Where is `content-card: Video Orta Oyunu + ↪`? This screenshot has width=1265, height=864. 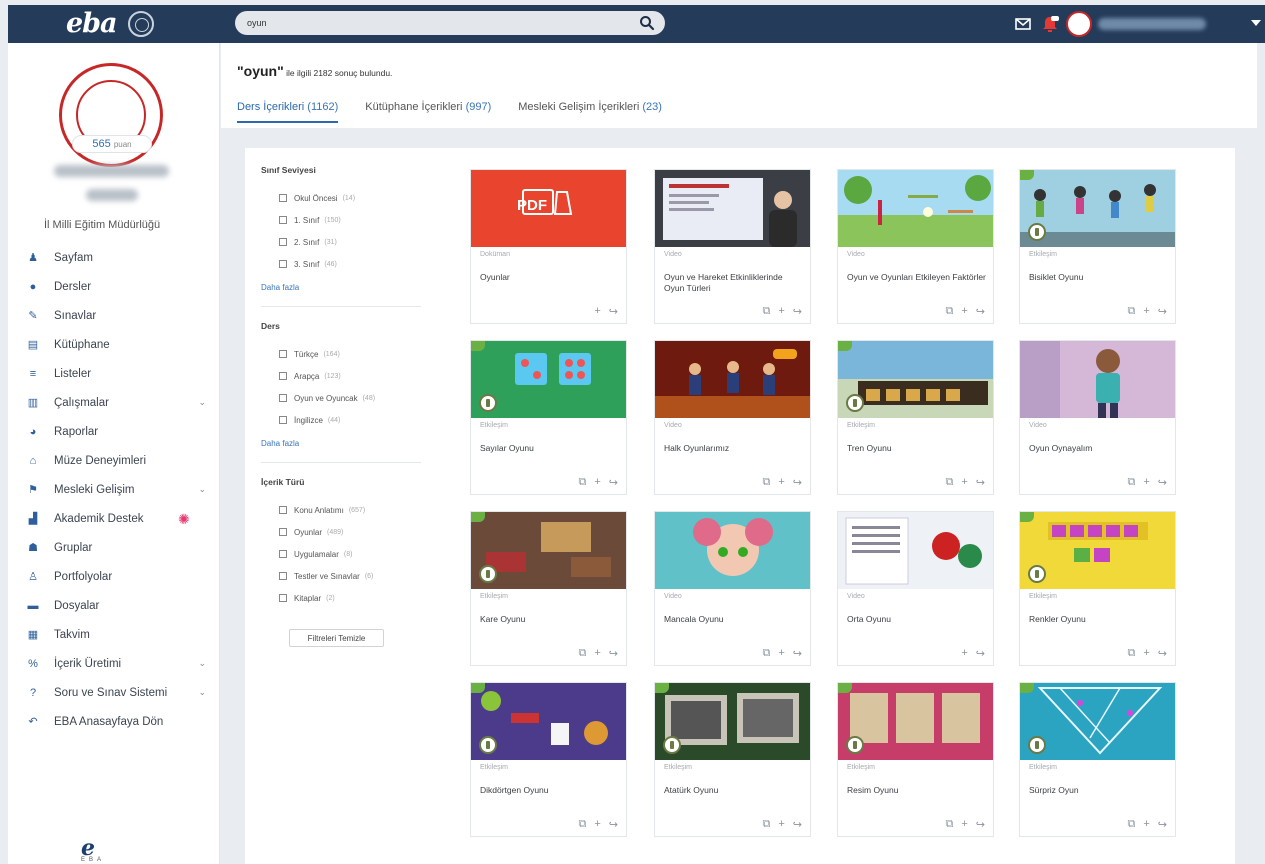
content-card: Video Orta Oyunu + ↪ is located at coordinates (915, 588).